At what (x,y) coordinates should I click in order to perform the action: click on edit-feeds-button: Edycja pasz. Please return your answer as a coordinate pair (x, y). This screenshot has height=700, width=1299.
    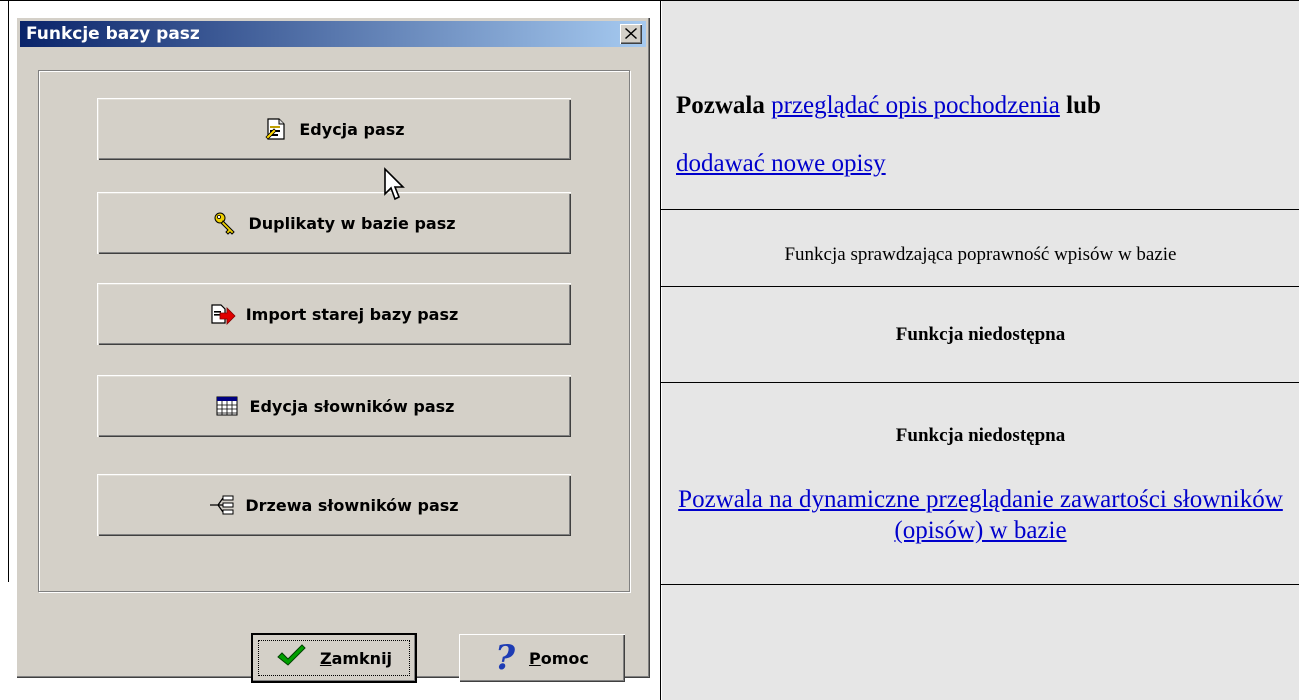
    Looking at the image, I should click on (334, 129).